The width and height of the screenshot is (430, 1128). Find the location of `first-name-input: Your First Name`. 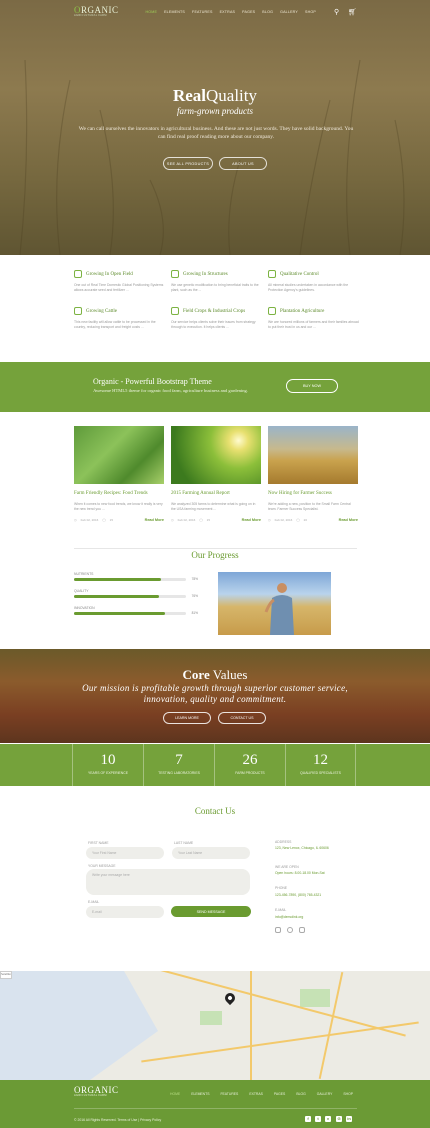

first-name-input: Your First Name is located at coordinates (125, 853).